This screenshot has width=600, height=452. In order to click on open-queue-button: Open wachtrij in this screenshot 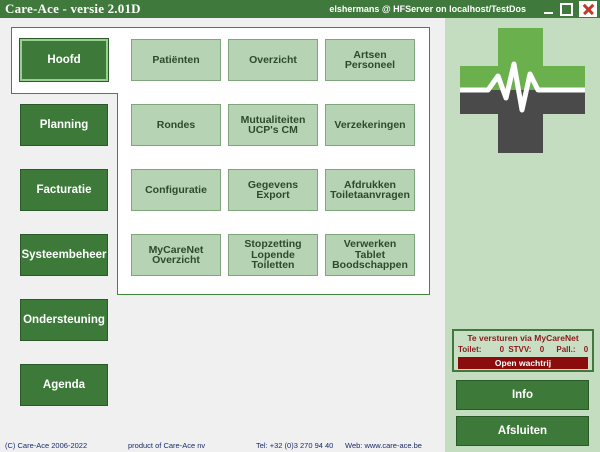, I will do `click(523, 363)`.